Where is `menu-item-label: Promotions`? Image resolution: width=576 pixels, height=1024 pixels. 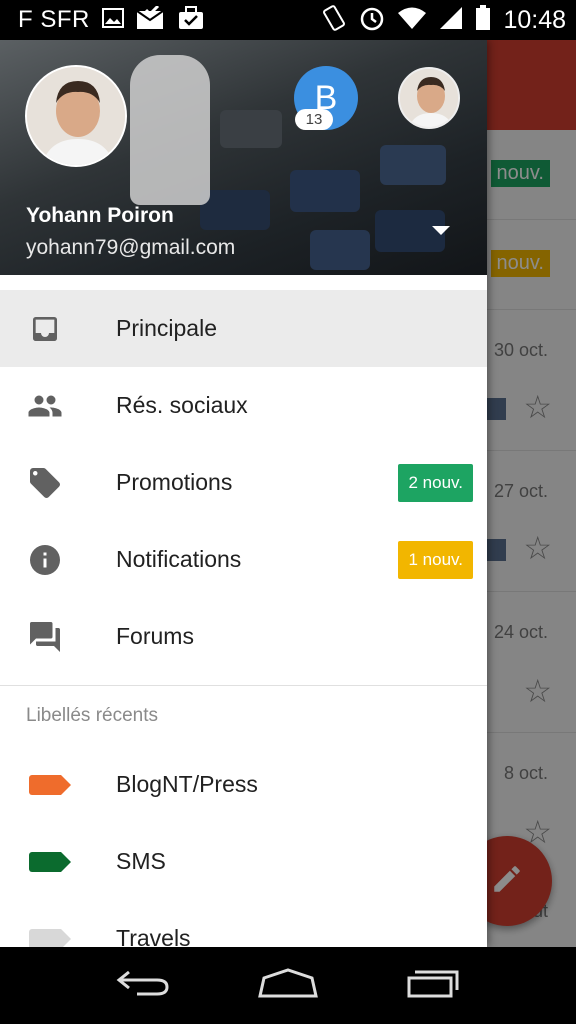
menu-item-label: Promotions is located at coordinates (174, 482).